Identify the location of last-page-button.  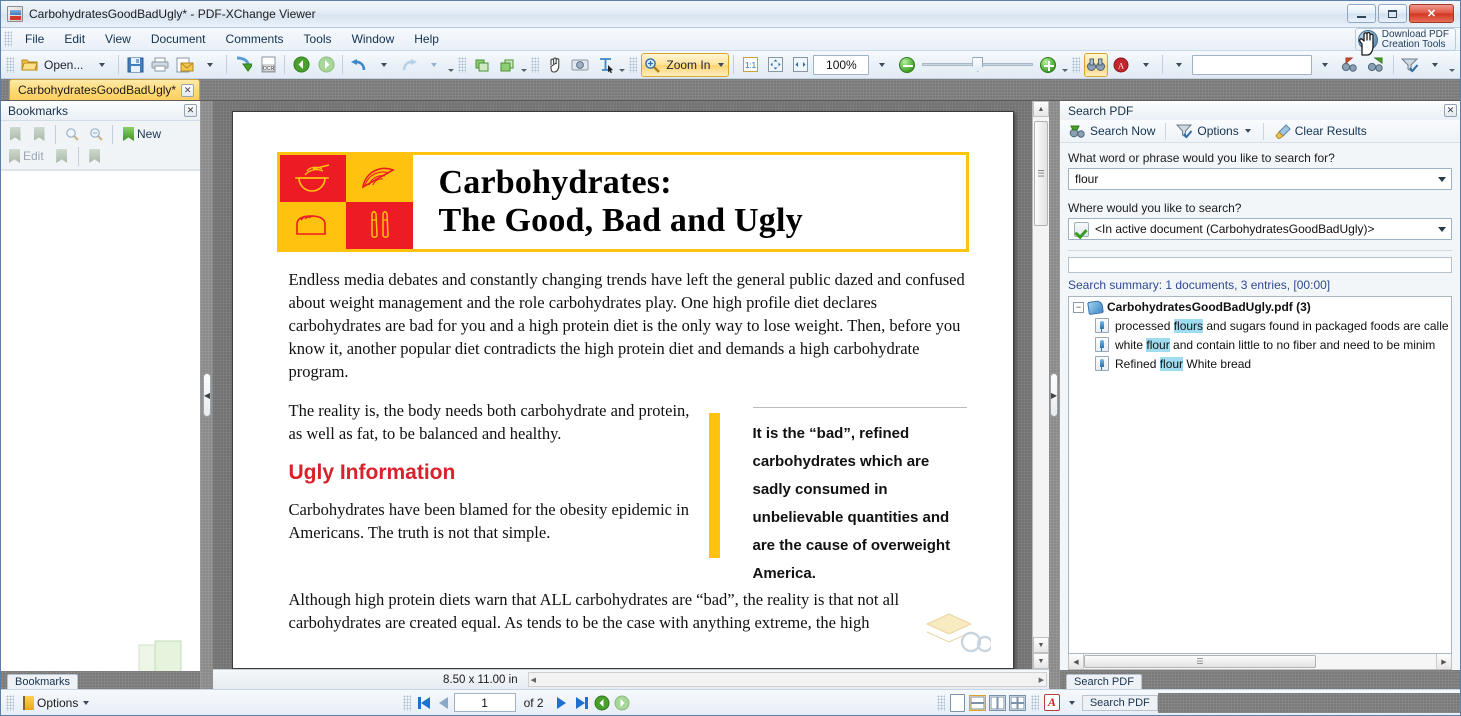
(582, 703).